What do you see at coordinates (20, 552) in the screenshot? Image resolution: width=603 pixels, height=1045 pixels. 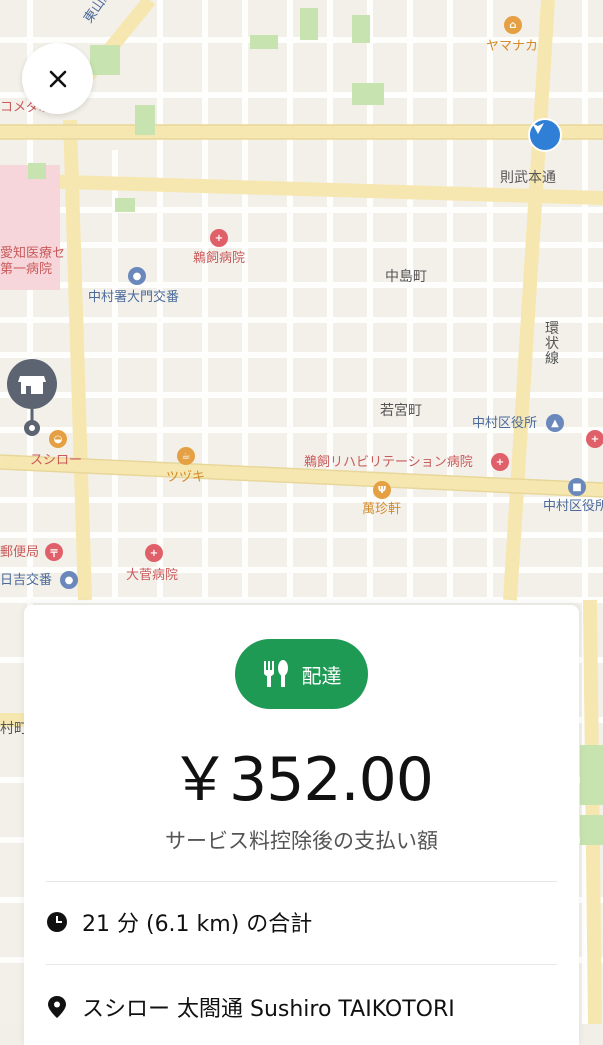 I see `map-label-post-office: 郵便局` at bounding box center [20, 552].